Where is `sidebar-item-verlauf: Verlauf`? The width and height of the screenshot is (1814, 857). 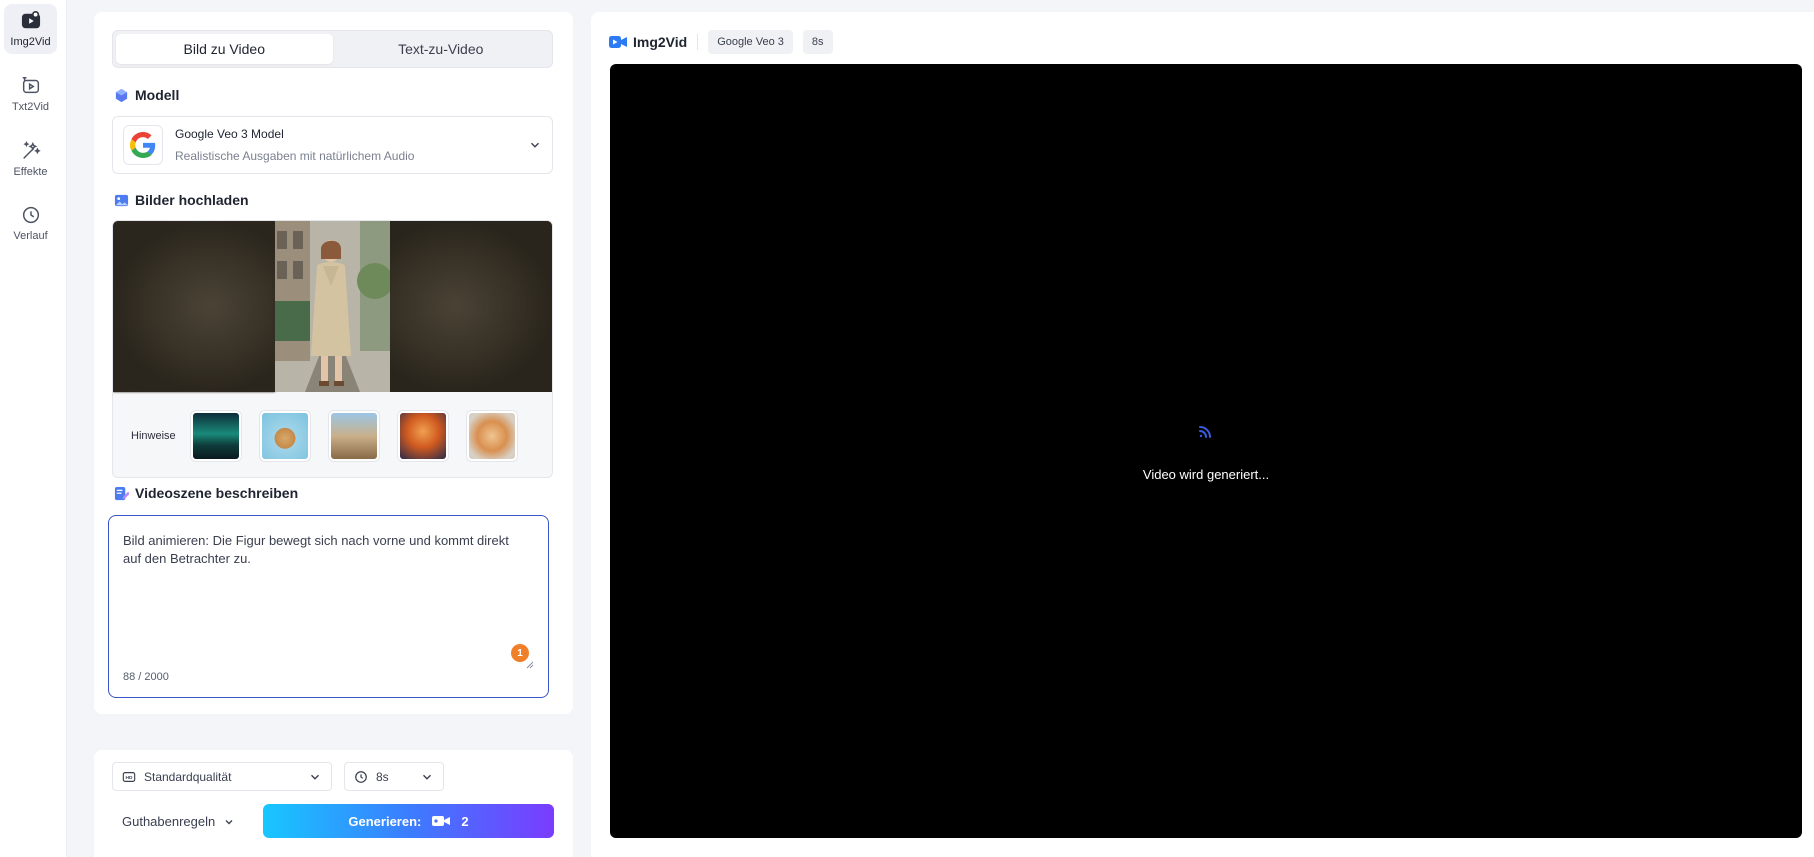
sidebar-item-verlauf: Verlauf is located at coordinates (30, 223).